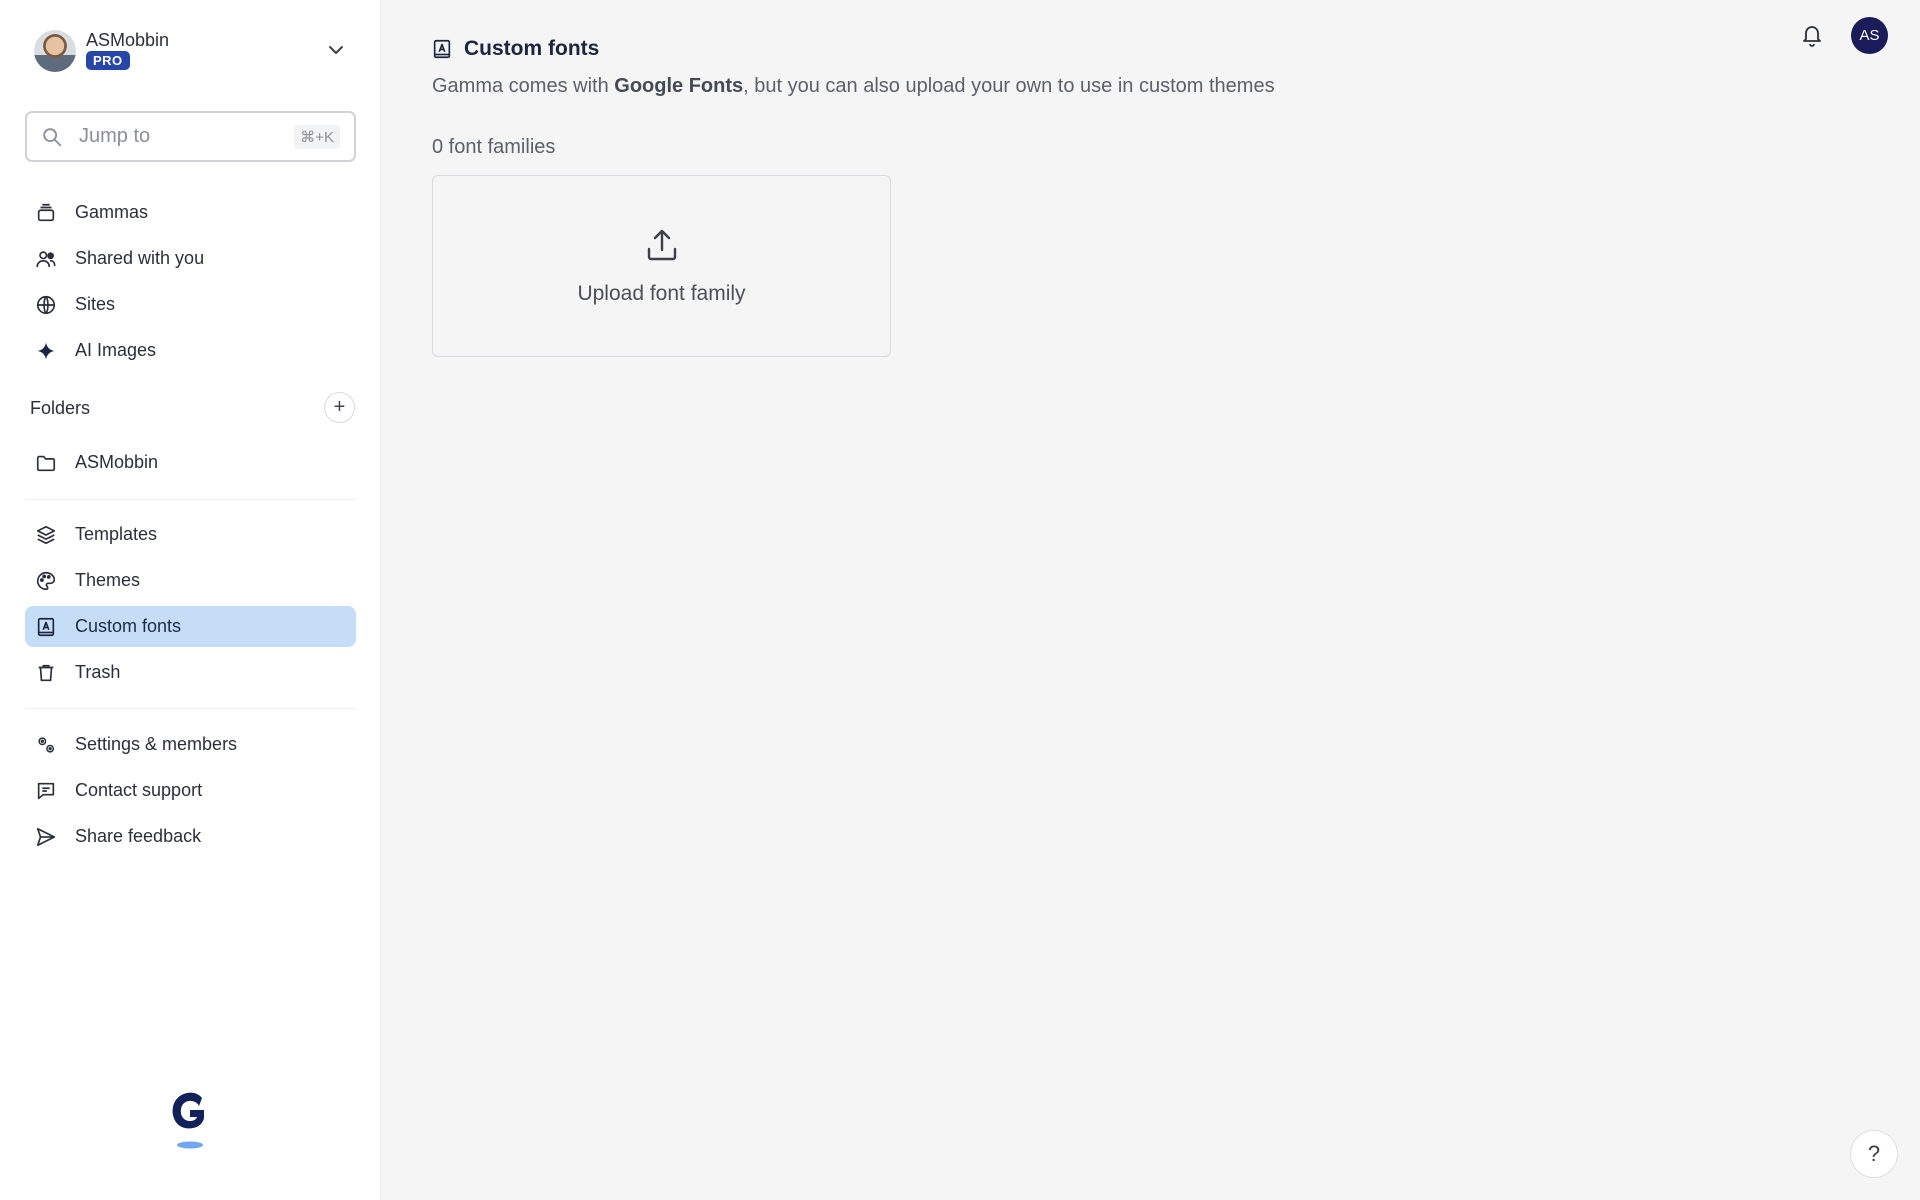 Image resolution: width=1920 pixels, height=1200 pixels. What do you see at coordinates (117, 462) in the screenshot?
I see `sidebar-item-label: ASMobbin` at bounding box center [117, 462].